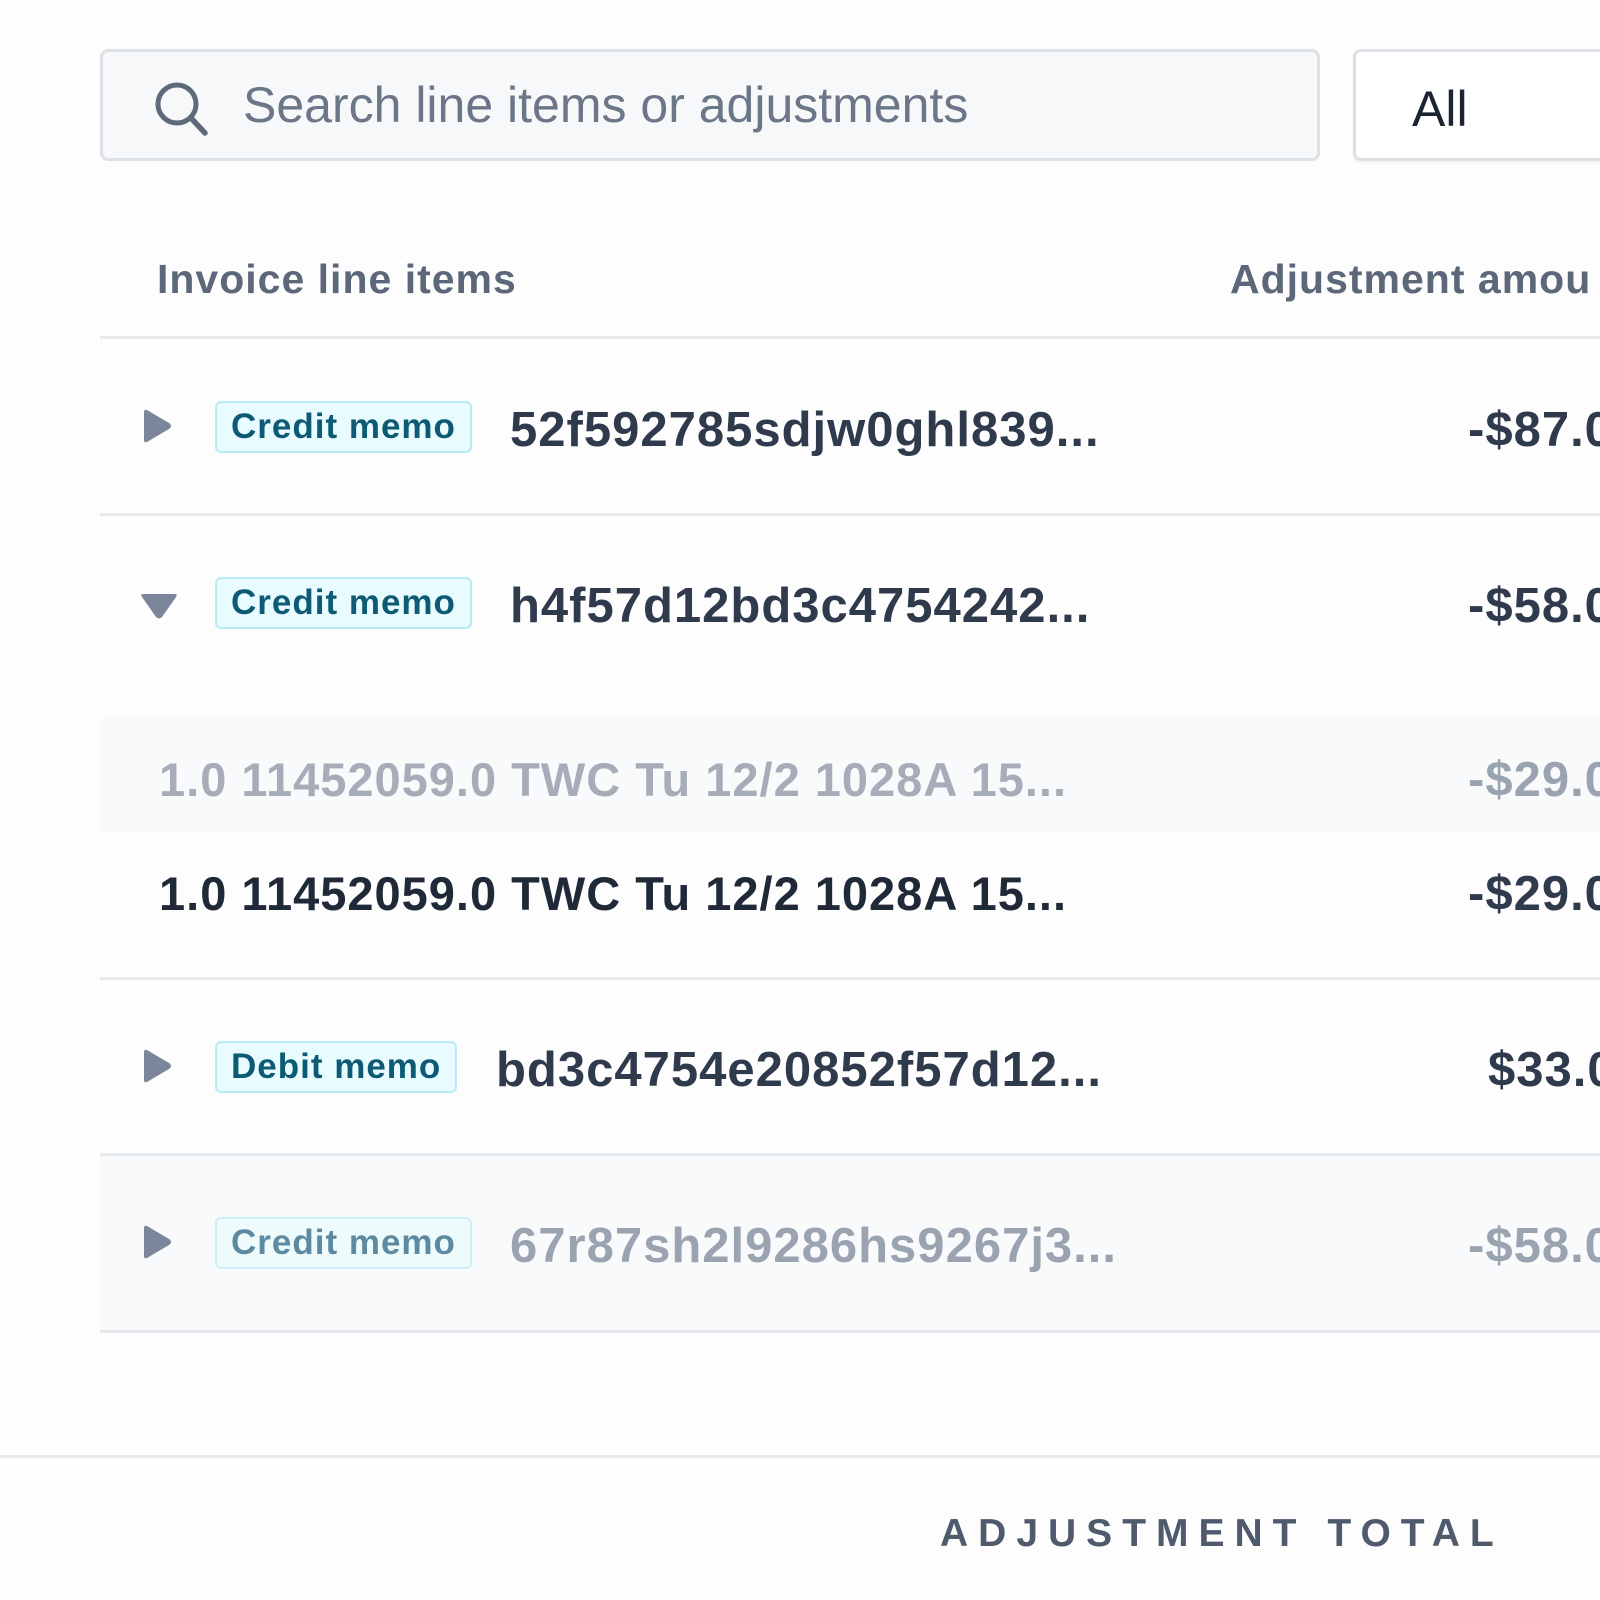 The height and width of the screenshot is (1600, 1600). What do you see at coordinates (1411, 279) in the screenshot?
I see `column-header-adjustment-amount: Adjustment amou` at bounding box center [1411, 279].